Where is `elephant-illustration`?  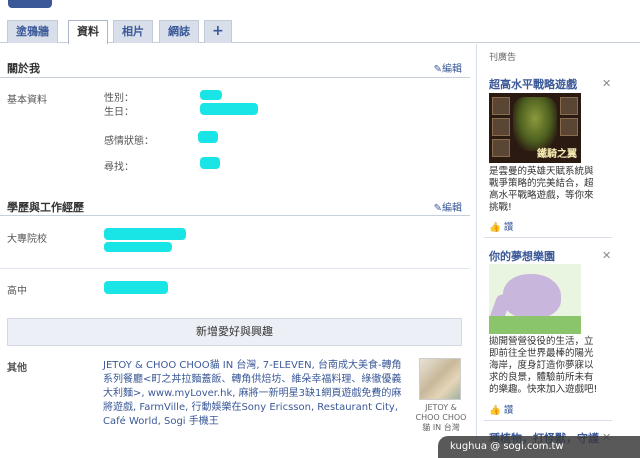 elephant-illustration is located at coordinates (532, 296).